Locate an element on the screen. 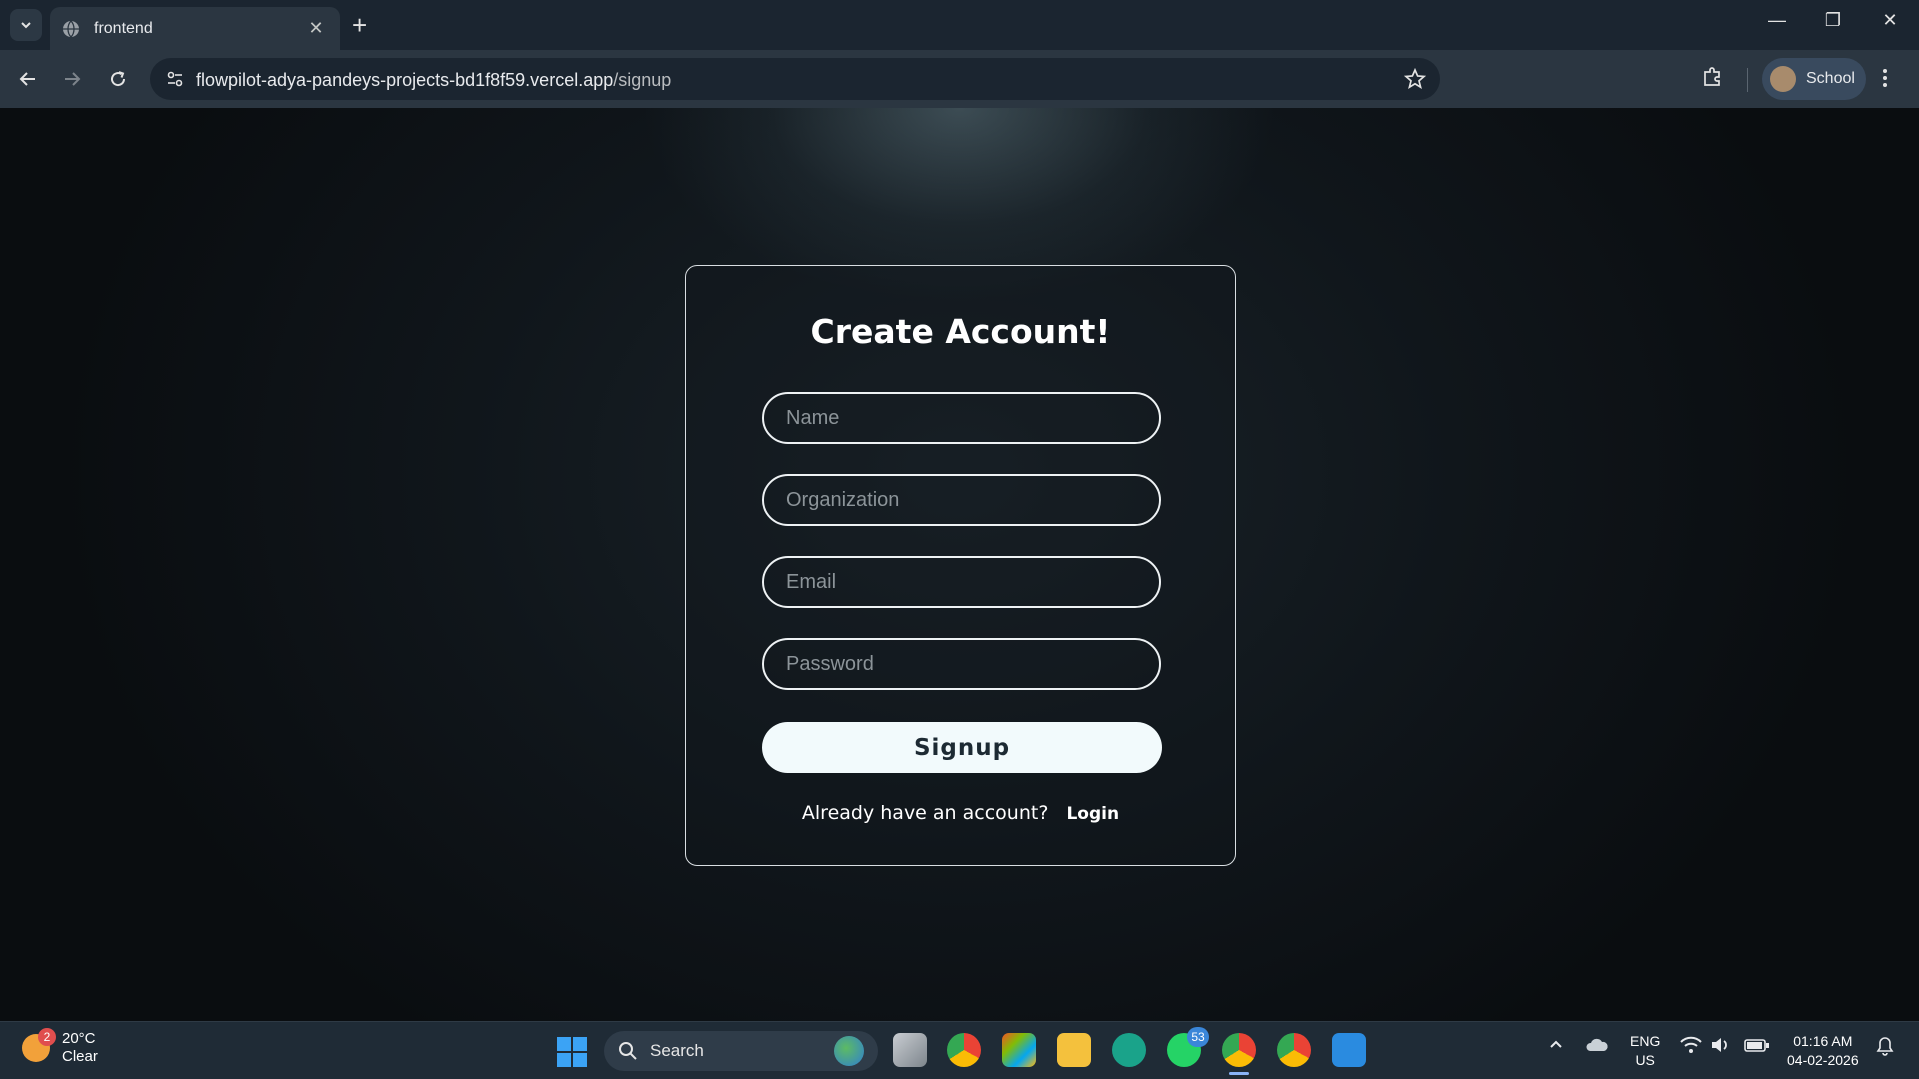  volume-icon is located at coordinates (1721, 1046).